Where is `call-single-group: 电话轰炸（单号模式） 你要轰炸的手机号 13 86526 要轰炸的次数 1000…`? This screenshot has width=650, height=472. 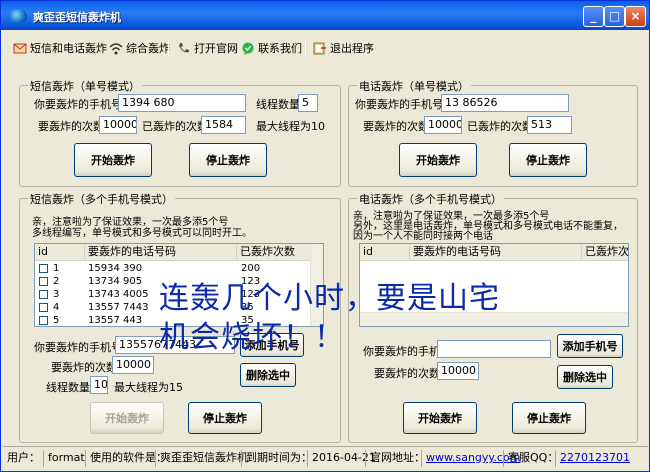 call-single-group: 电话轰炸（单号模式） 你要轰炸的手机号 13 86526 要轰炸的次数 1000… is located at coordinates (493, 132).